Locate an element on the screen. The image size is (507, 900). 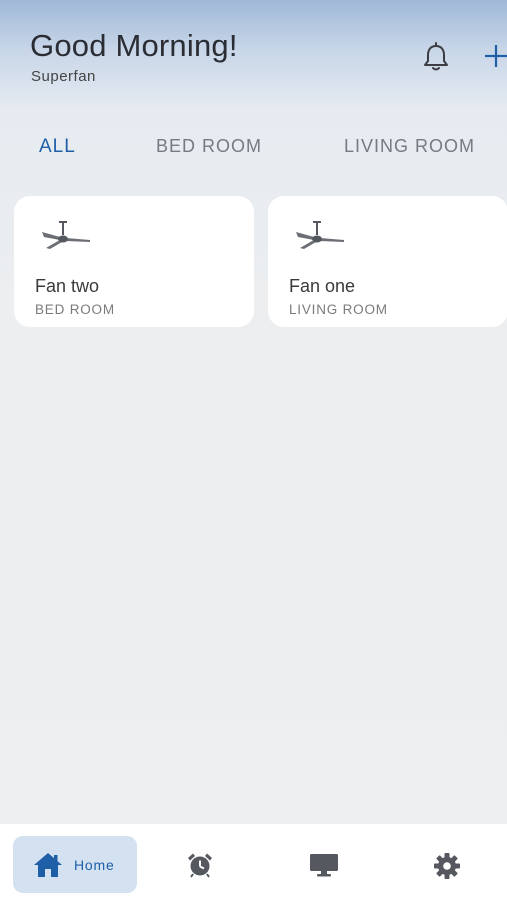
alarm-clock-icon is located at coordinates (200, 865).